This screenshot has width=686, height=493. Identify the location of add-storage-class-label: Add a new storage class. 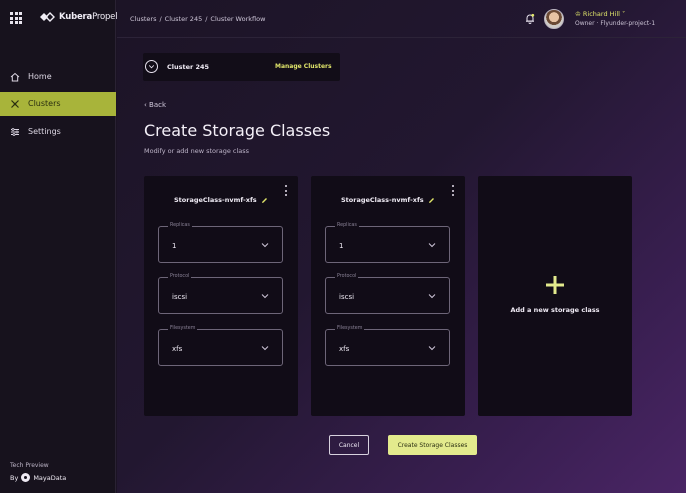
(555, 310).